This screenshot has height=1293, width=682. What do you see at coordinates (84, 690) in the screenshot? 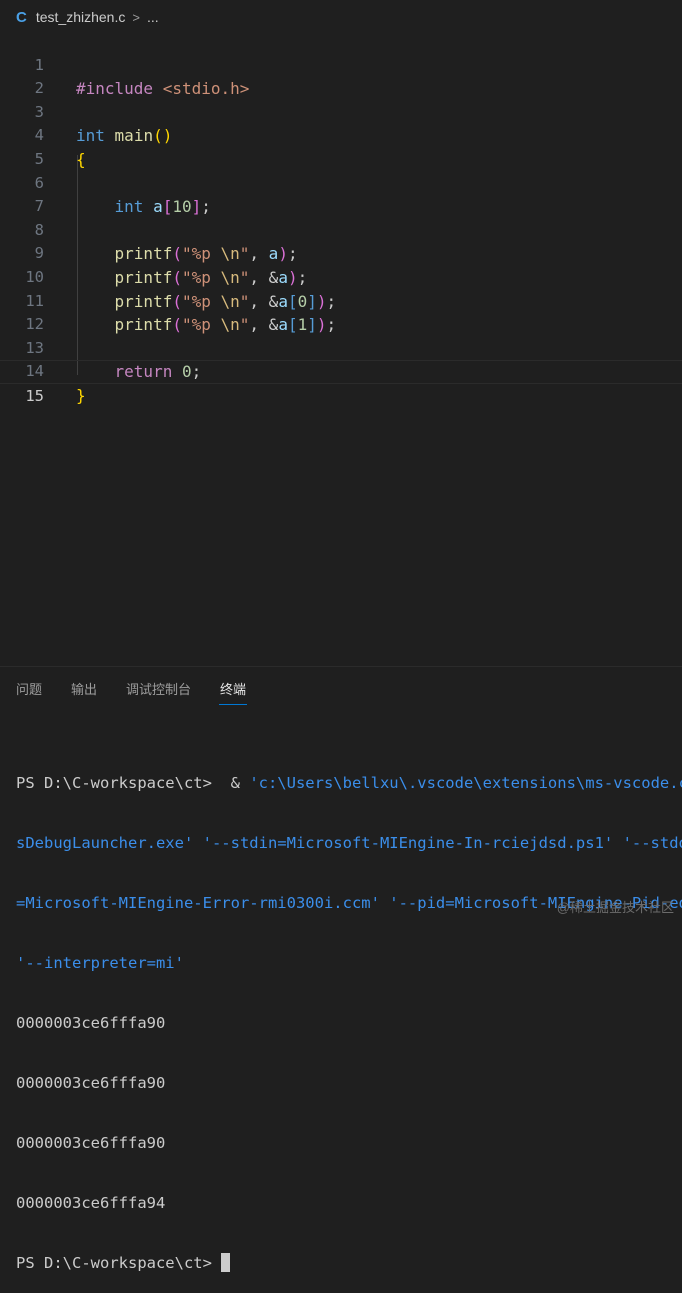
I see `tab-output: 输出` at bounding box center [84, 690].